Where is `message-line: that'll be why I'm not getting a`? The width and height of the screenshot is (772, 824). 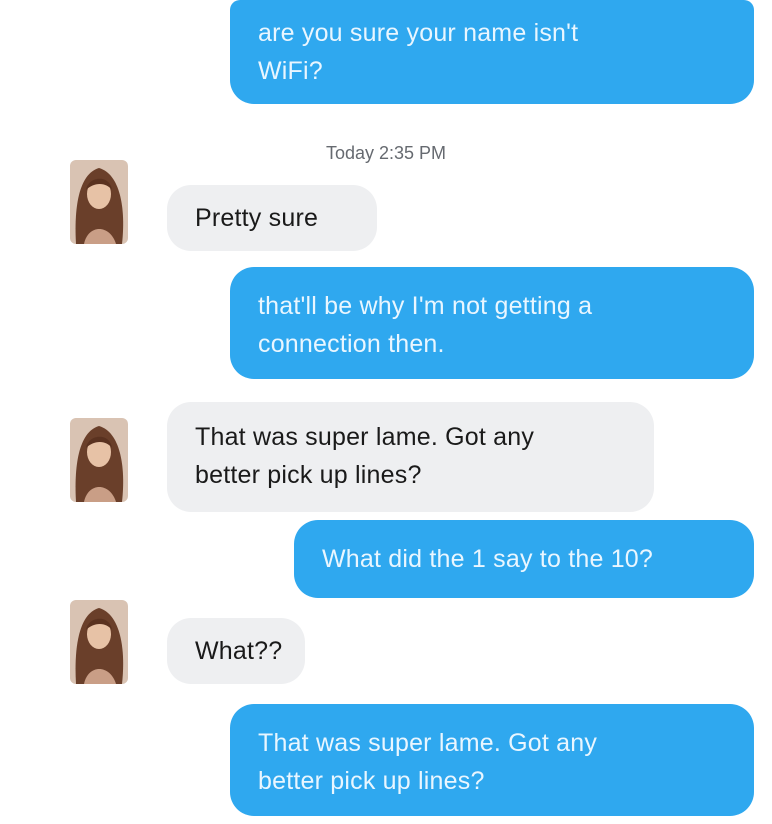 message-line: that'll be why I'm not getting a is located at coordinates (425, 306).